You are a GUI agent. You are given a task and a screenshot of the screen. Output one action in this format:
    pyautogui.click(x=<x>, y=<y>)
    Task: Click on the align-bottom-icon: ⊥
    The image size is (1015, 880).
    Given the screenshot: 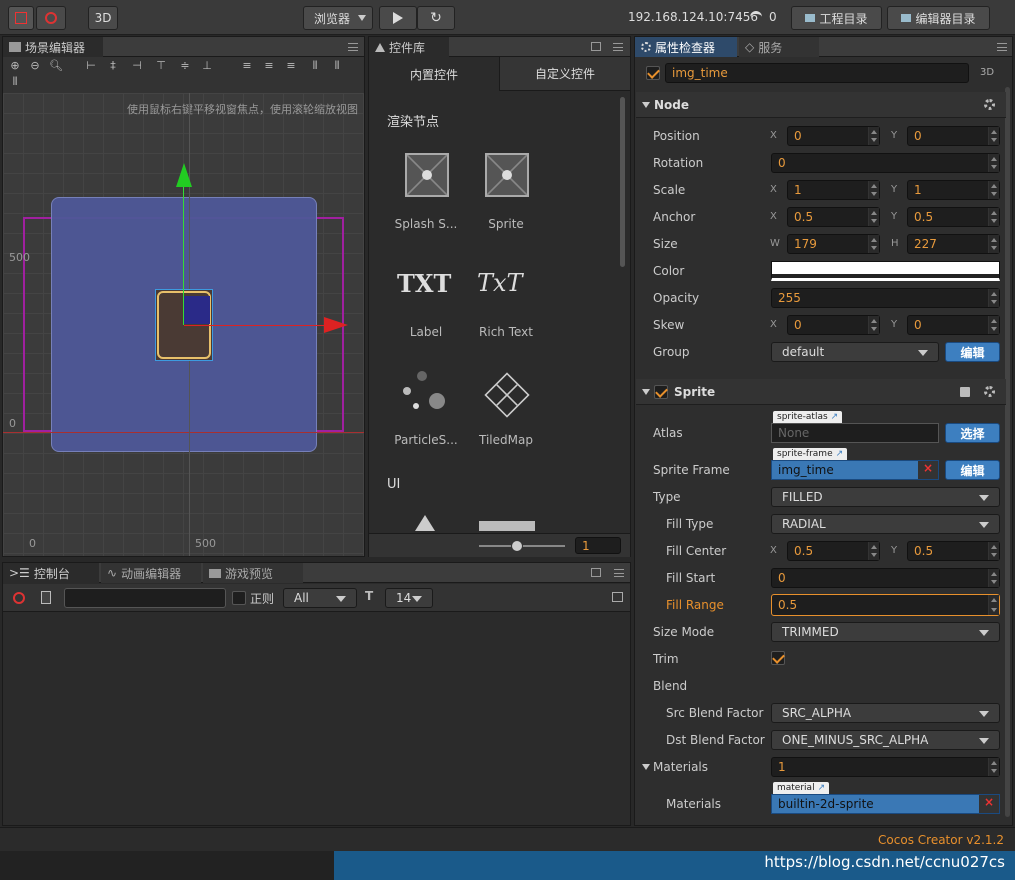 What is the action you would take?
    pyautogui.click(x=207, y=66)
    